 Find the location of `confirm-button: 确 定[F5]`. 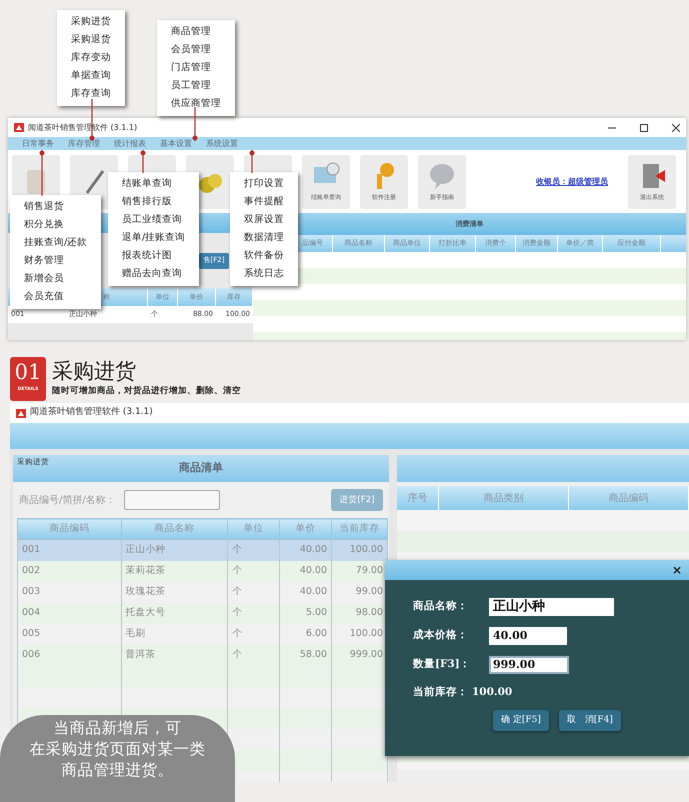

confirm-button: 确 定[F5] is located at coordinates (521, 720).